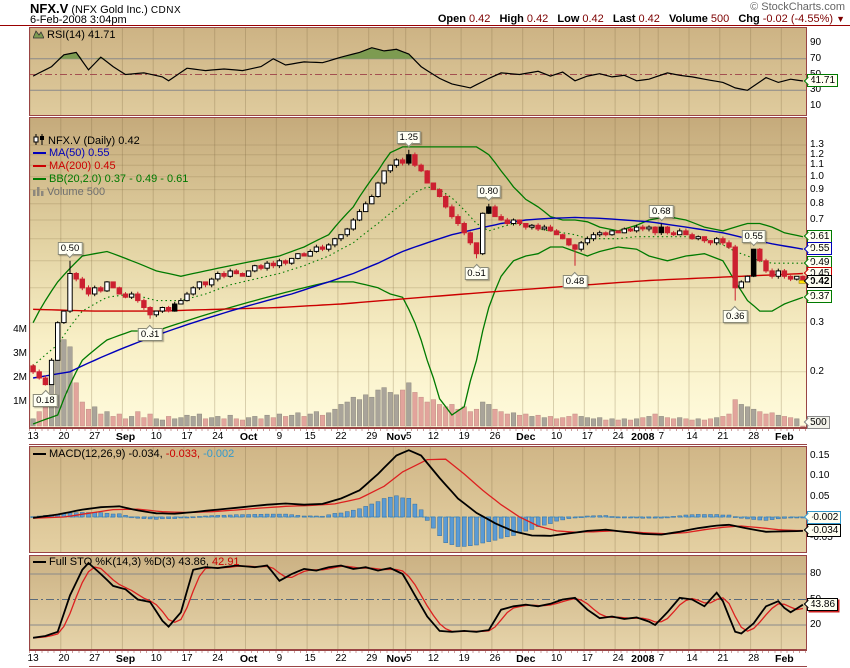 This screenshot has width=850, height=668. Describe the element at coordinates (417, 493) in the screenshot. I see `macd-line` at that location.